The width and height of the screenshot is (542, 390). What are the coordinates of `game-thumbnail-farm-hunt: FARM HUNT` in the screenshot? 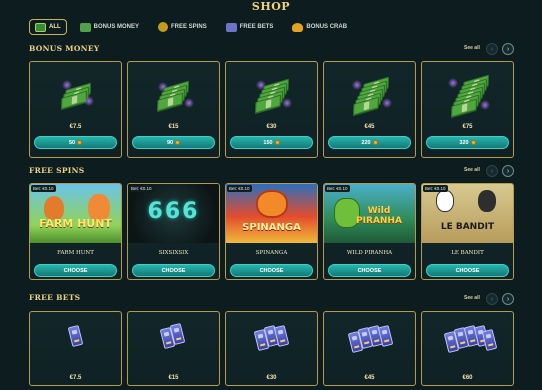 It's located at (75, 213).